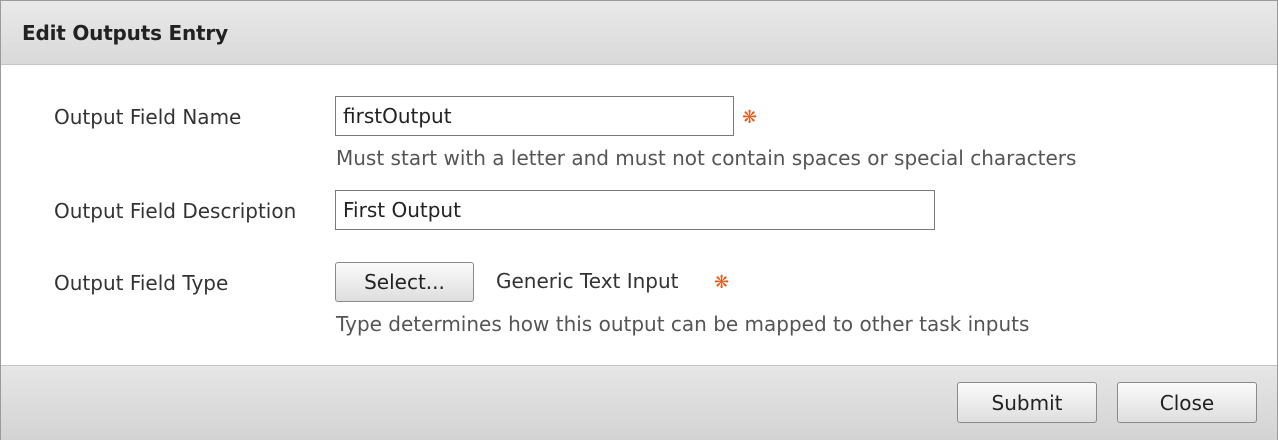  I want to click on output-field-description-input, so click(635, 210).